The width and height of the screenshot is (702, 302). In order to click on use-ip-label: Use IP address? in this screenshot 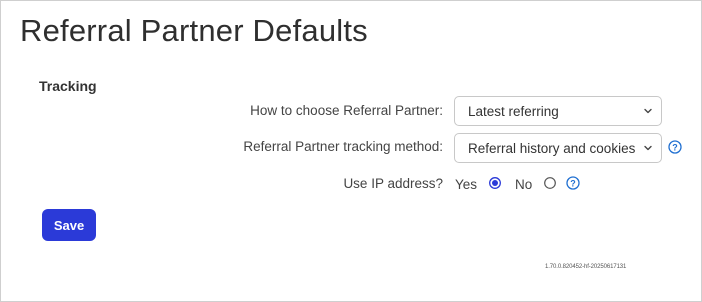, I will do `click(393, 183)`.